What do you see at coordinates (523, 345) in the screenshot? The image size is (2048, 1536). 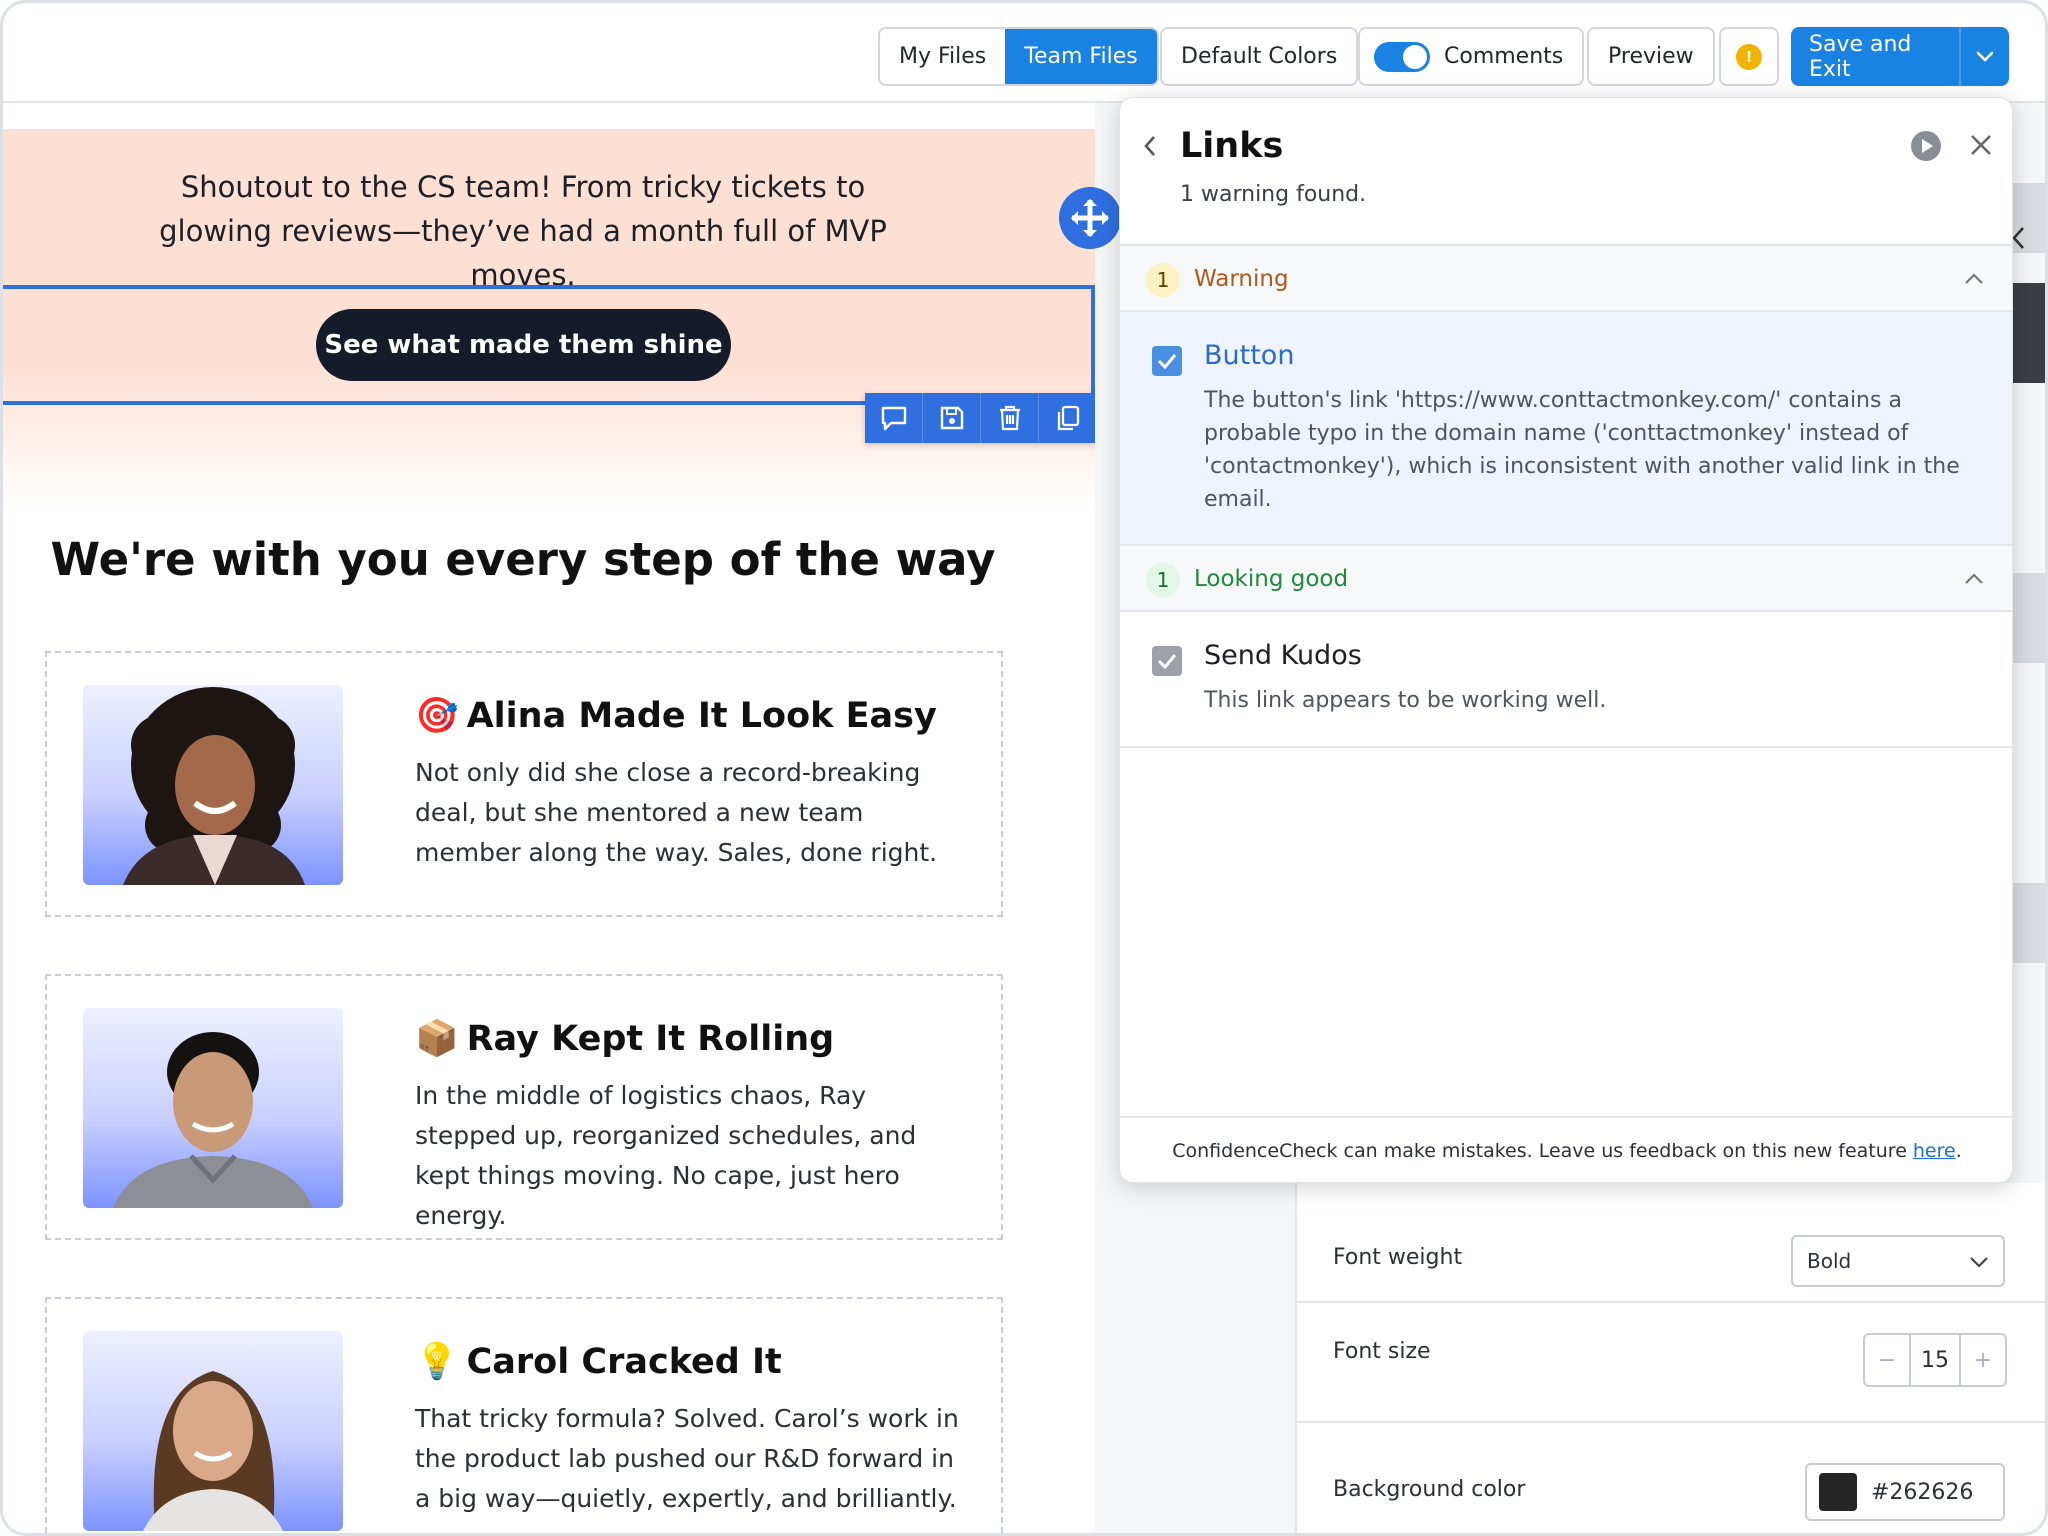 I see `see-what-made-them-shine-button: See what made them shine` at bounding box center [523, 345].